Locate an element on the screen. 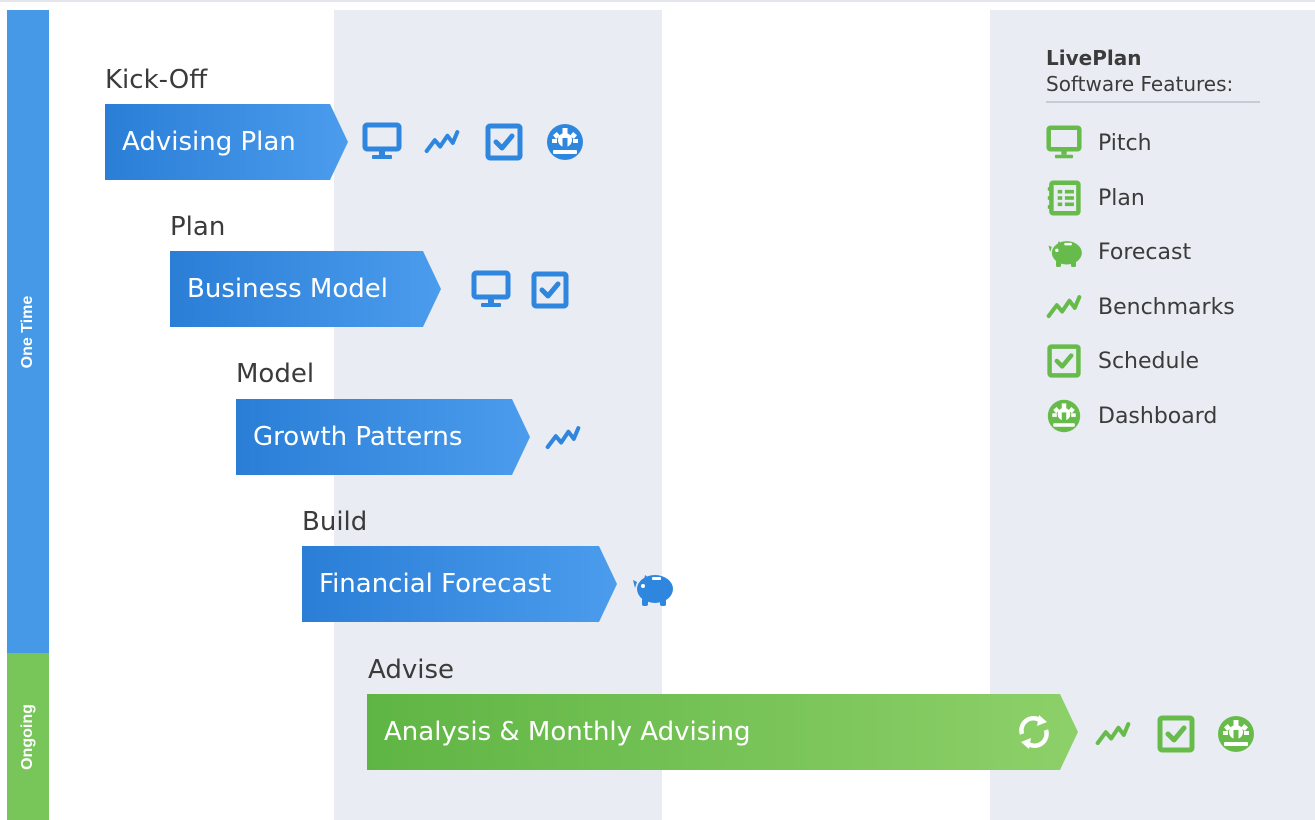 This screenshot has width=1315, height=820. stage-label-advise: Advise is located at coordinates (411, 670).